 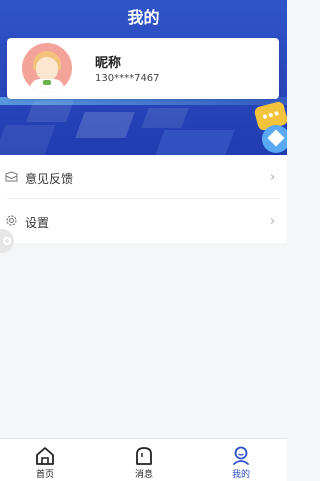 I want to click on menu-item-label: 设置, so click(x=37, y=223).